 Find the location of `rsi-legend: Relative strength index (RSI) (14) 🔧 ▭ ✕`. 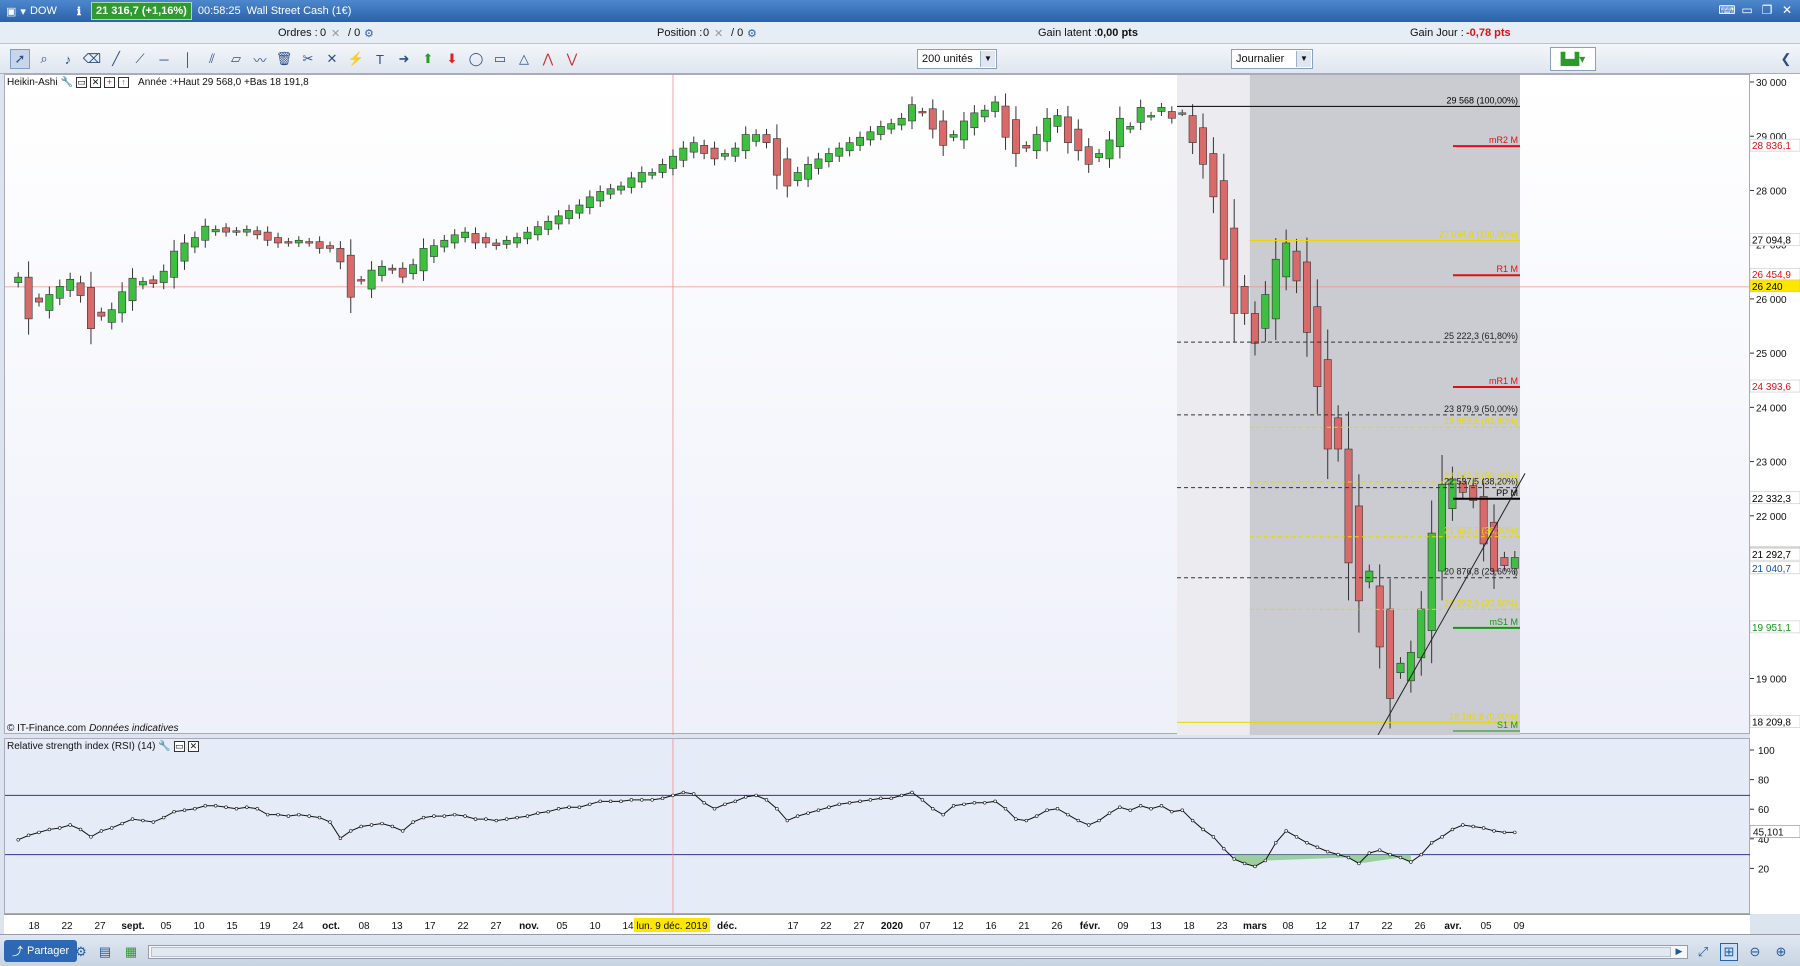

rsi-legend: Relative strength index (RSI) (14) 🔧 ▭ ✕ is located at coordinates (103, 746).